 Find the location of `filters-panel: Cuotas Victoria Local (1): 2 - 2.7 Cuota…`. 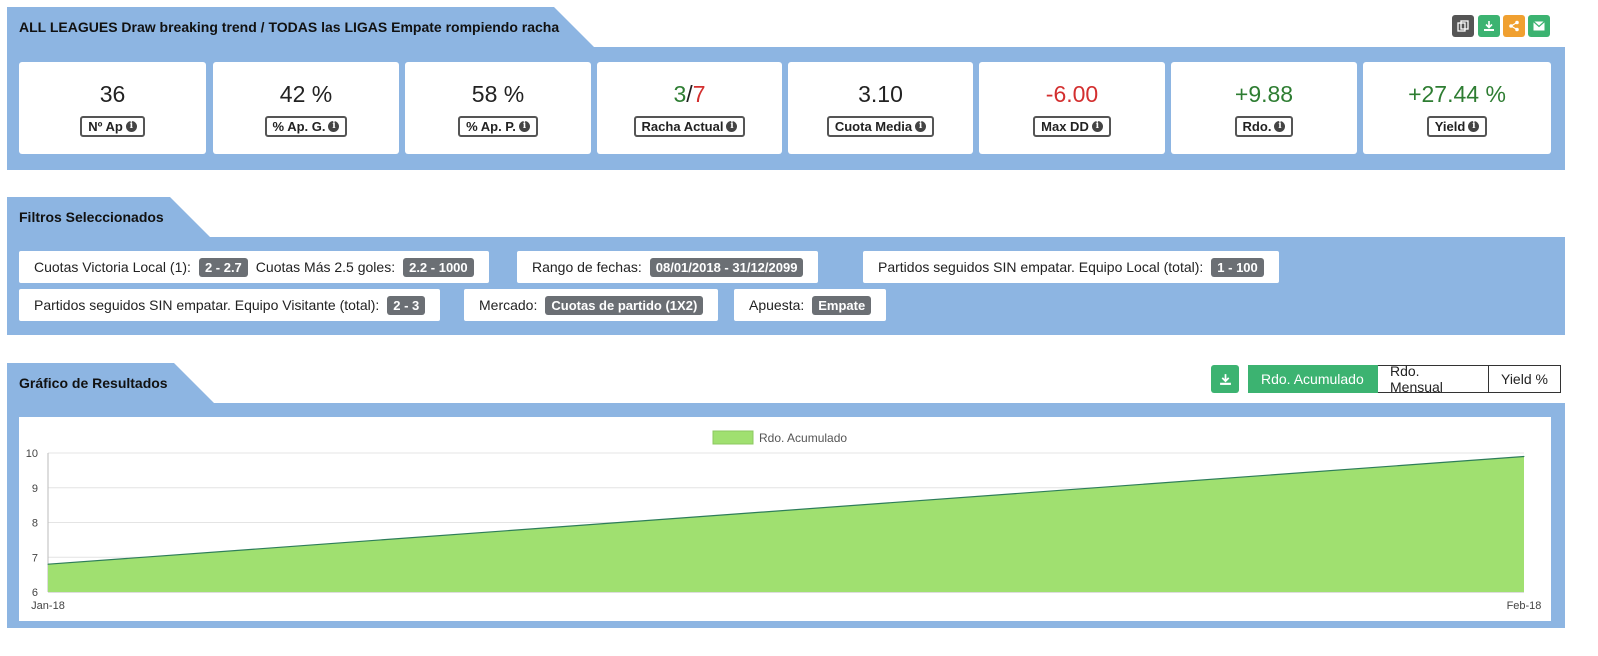

filters-panel: Cuotas Victoria Local (1): 2 - 2.7 Cuota… is located at coordinates (786, 286).